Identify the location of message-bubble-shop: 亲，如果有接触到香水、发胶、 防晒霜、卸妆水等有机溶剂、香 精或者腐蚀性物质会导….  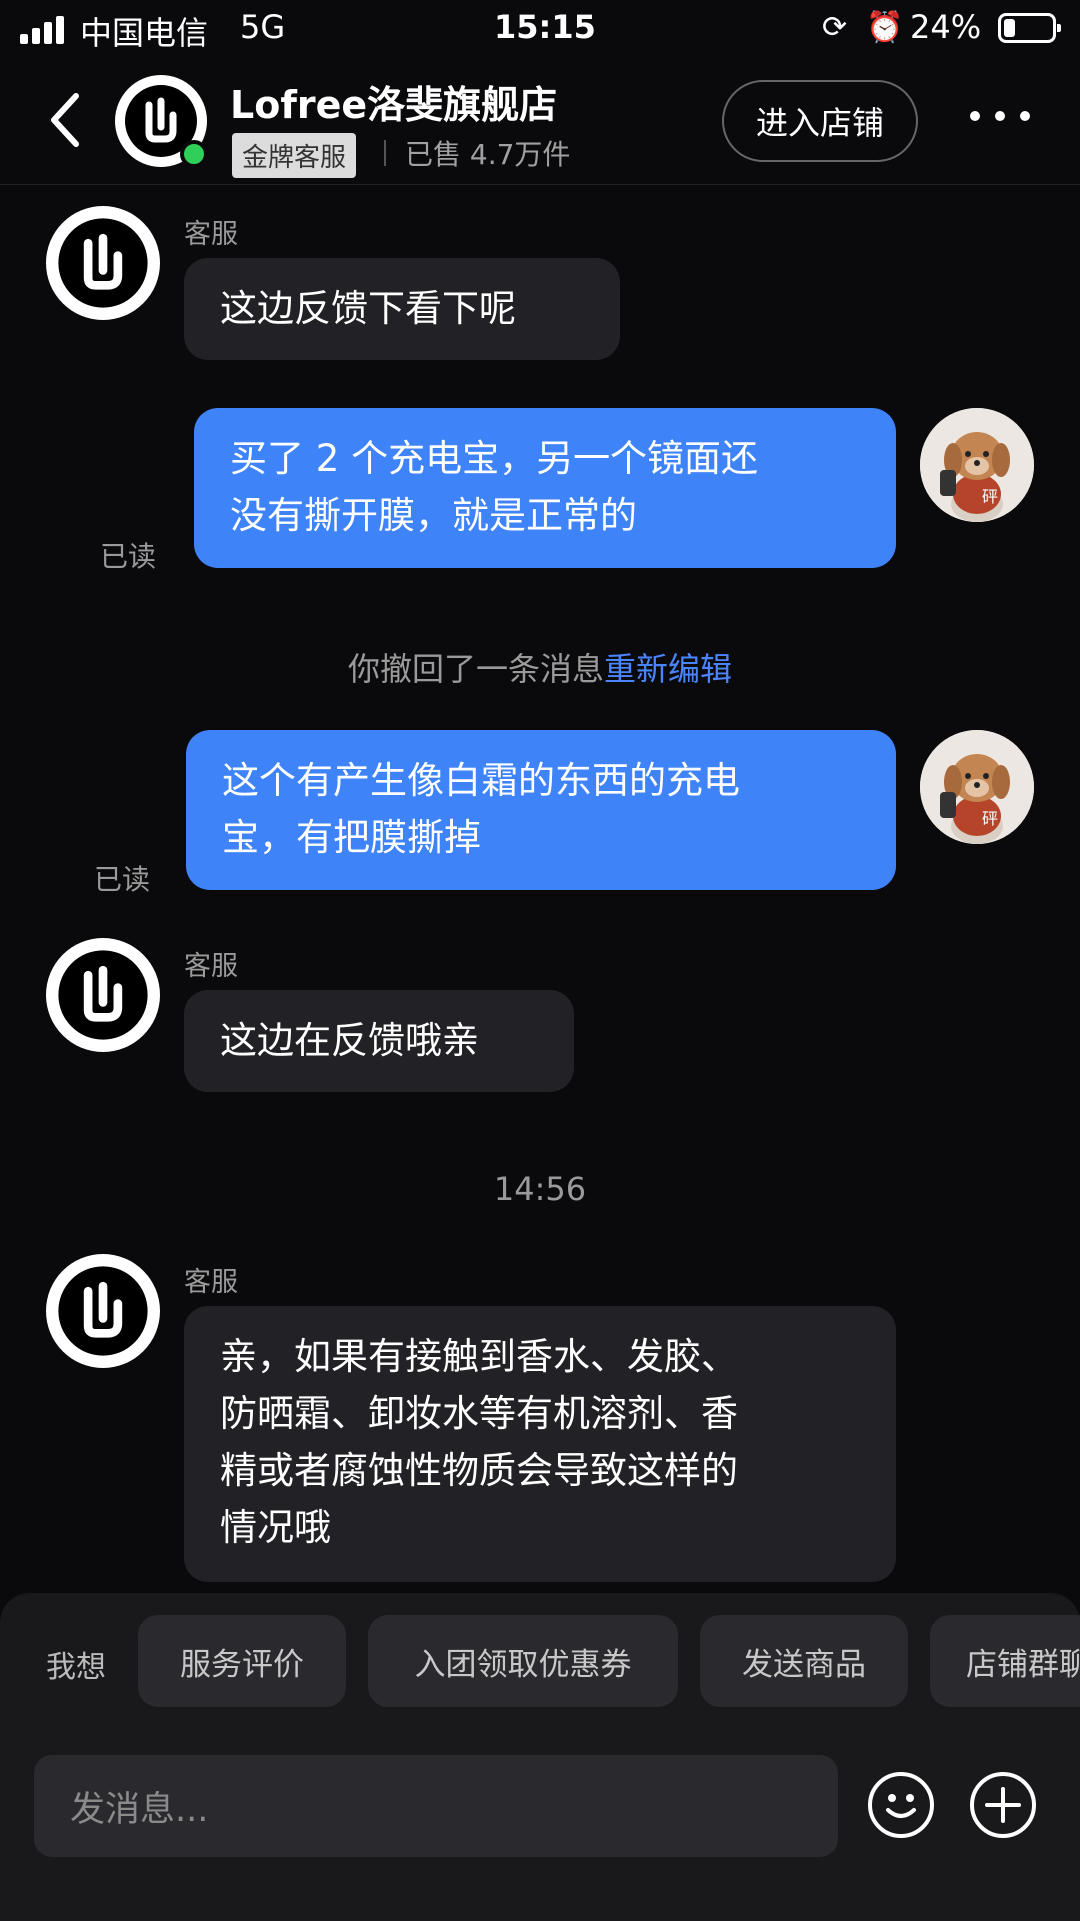
(540, 1444).